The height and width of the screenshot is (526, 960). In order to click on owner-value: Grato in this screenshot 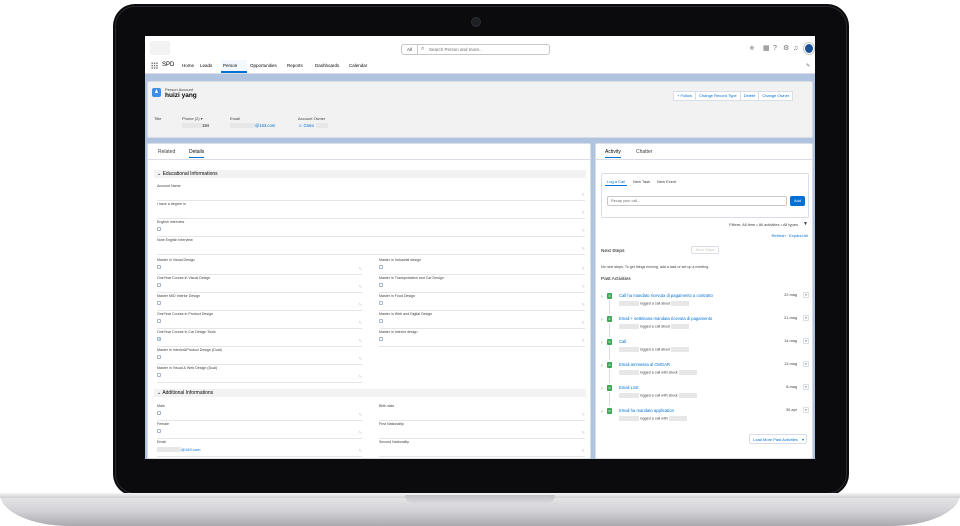, I will do `click(308, 125)`.